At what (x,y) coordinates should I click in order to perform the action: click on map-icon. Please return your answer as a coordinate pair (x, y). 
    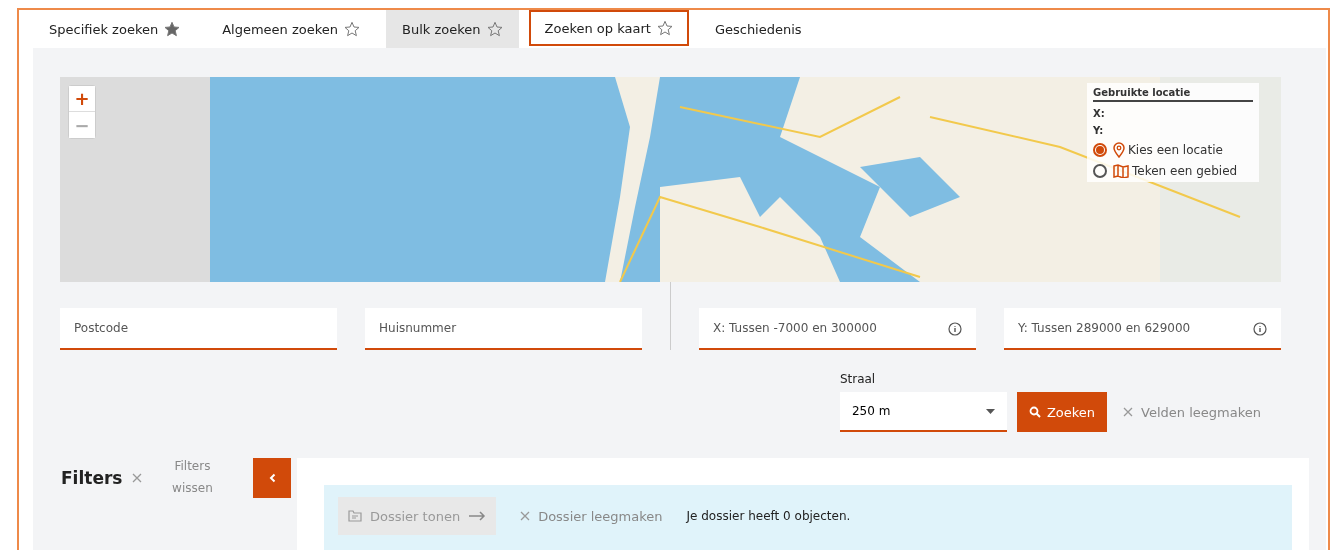
    Looking at the image, I should click on (1121, 171).